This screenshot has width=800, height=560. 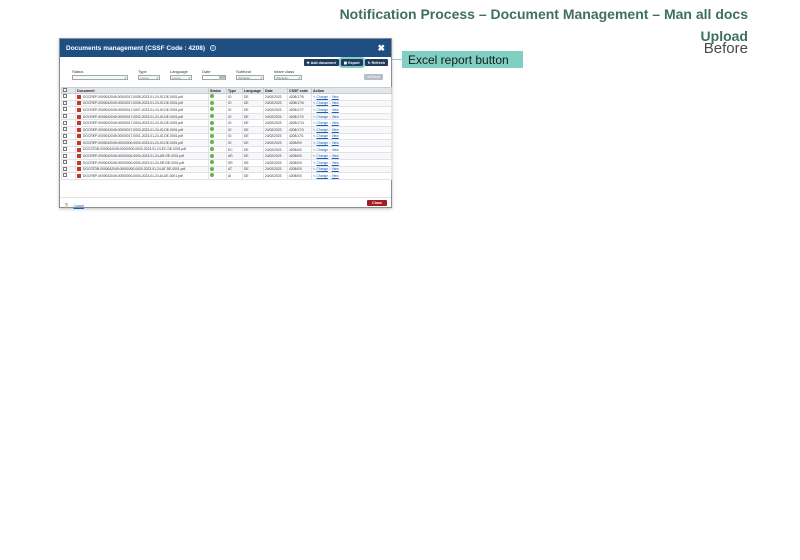 I want to click on magnifier-icon: ⌕, so click(x=330, y=149).